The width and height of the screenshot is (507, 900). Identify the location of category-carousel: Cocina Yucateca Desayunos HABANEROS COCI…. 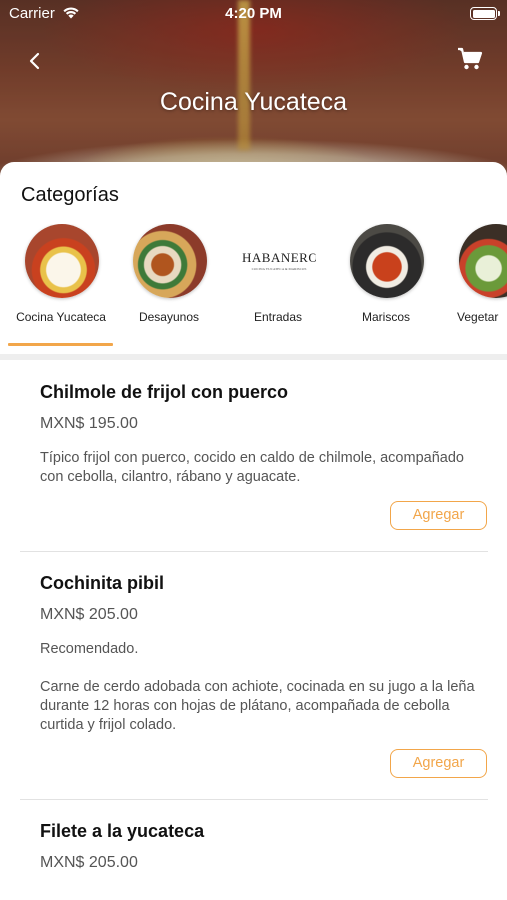
(253, 286).